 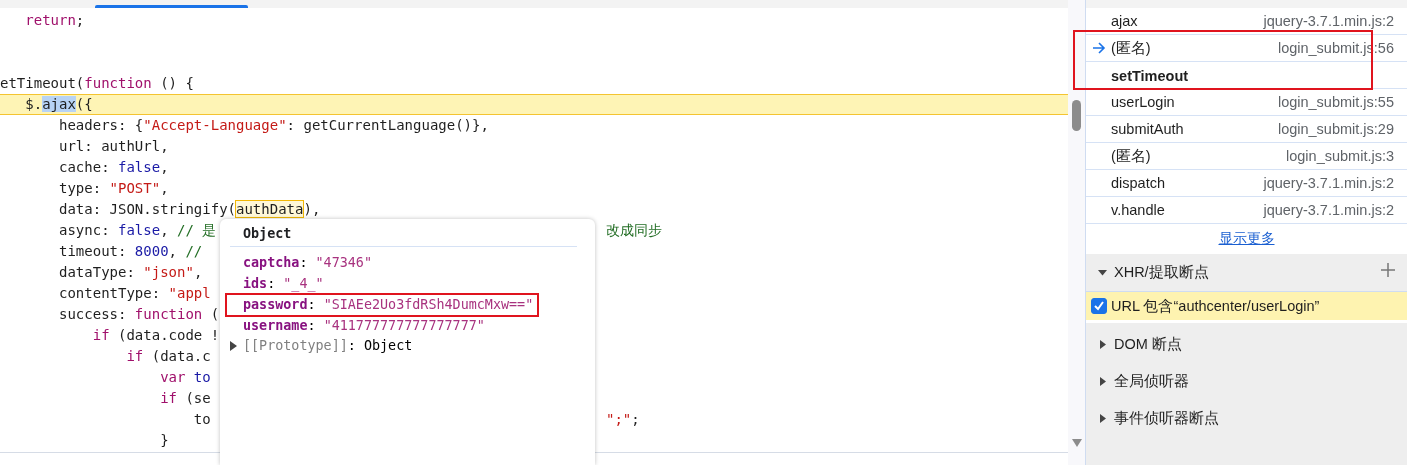 What do you see at coordinates (131, 251) in the screenshot?
I see `code-text: timeout: 8000, //` at bounding box center [131, 251].